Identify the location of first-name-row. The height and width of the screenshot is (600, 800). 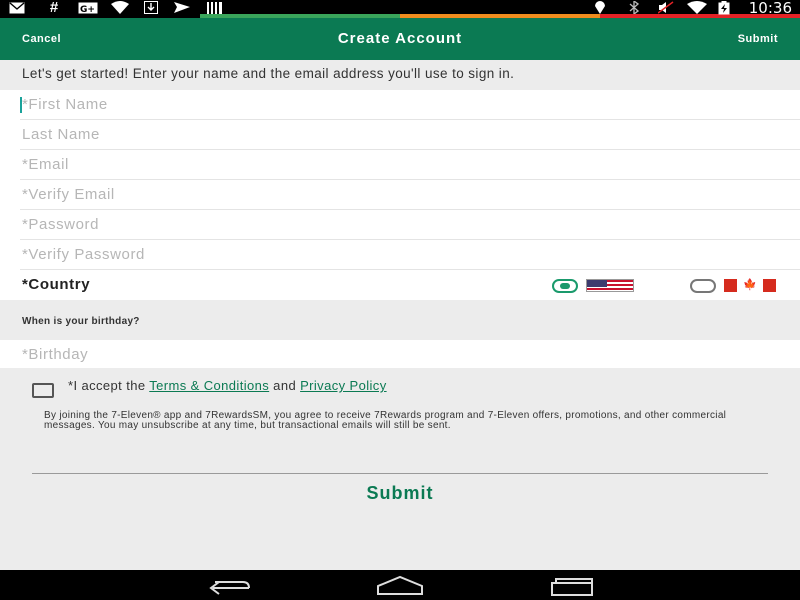
(410, 105).